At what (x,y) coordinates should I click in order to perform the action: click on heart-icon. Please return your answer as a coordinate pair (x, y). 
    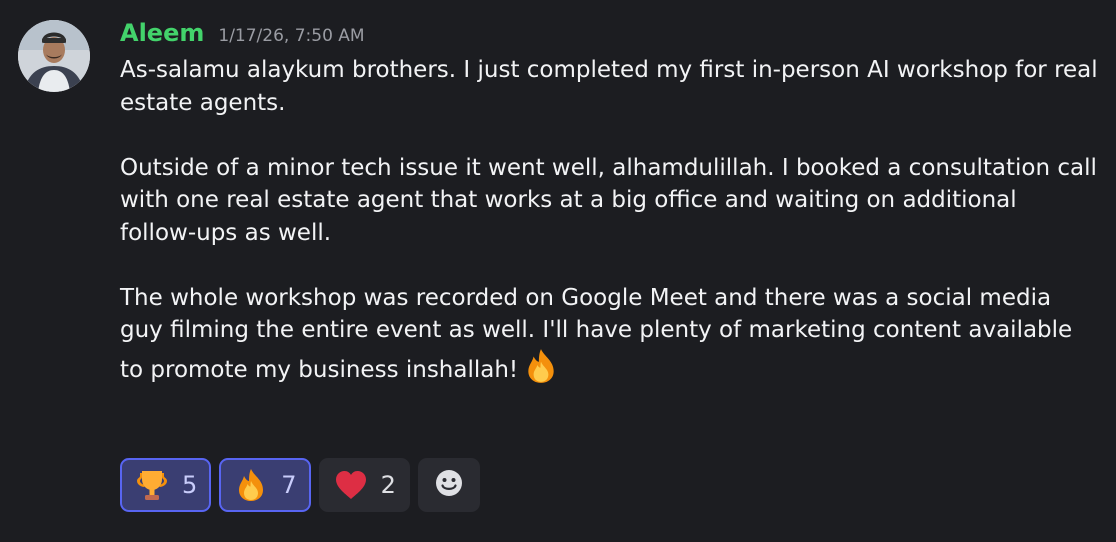
    Looking at the image, I should click on (351, 485).